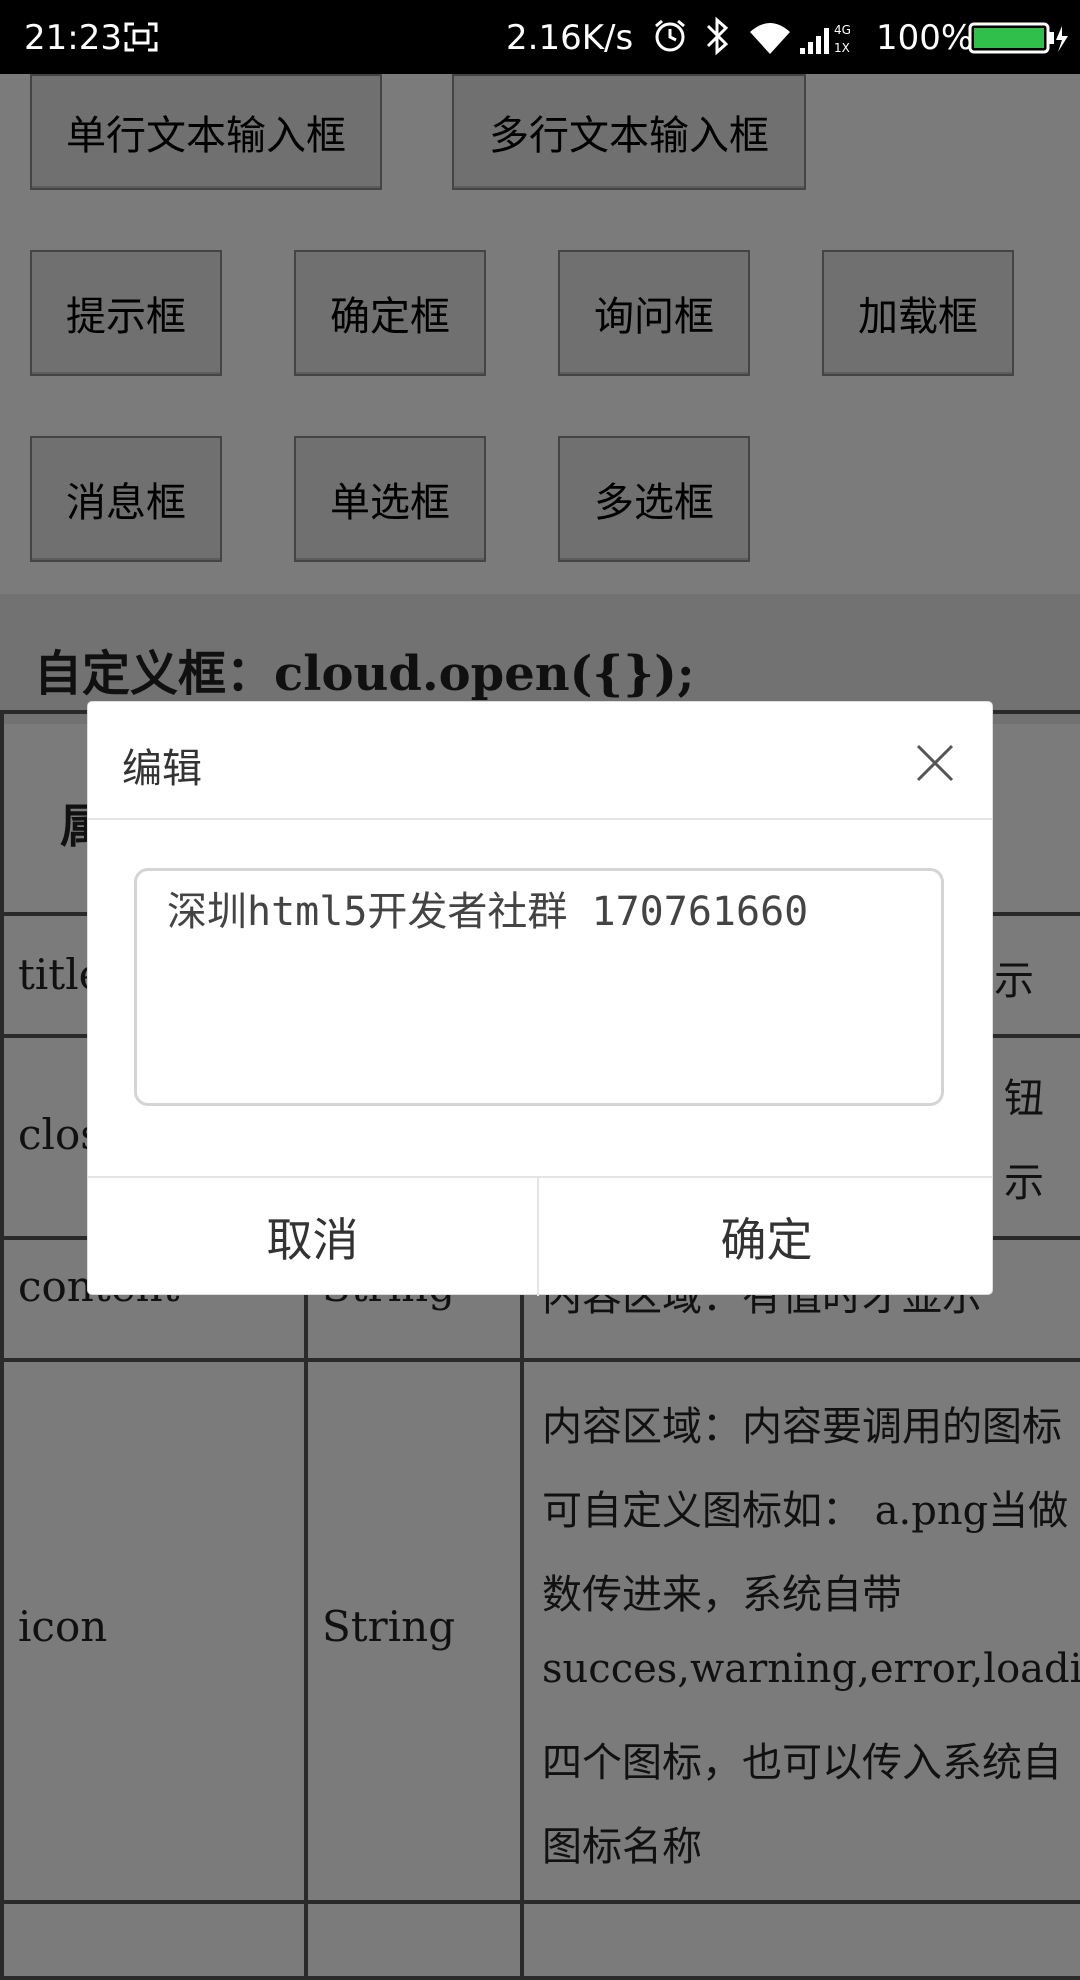  What do you see at coordinates (364, 674) in the screenshot?
I see `section-title: 自定义框：cloud.open({});` at bounding box center [364, 674].